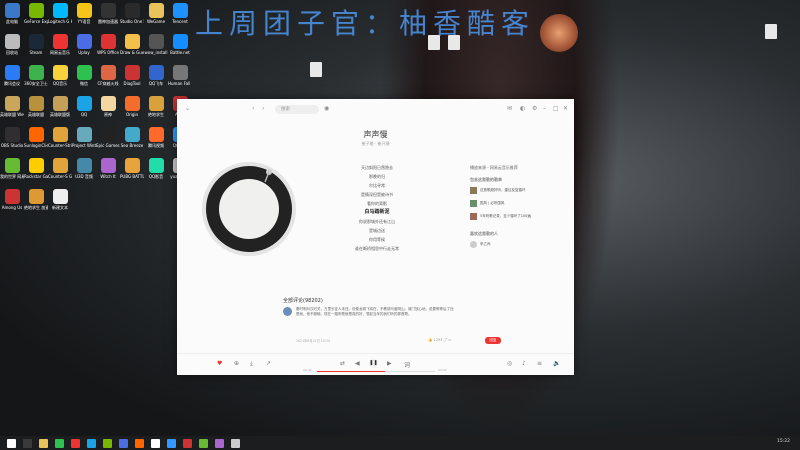 The width and height of the screenshot is (800, 450). What do you see at coordinates (268, 363) in the screenshot?
I see `share-icon: ↗` at bounding box center [268, 363].